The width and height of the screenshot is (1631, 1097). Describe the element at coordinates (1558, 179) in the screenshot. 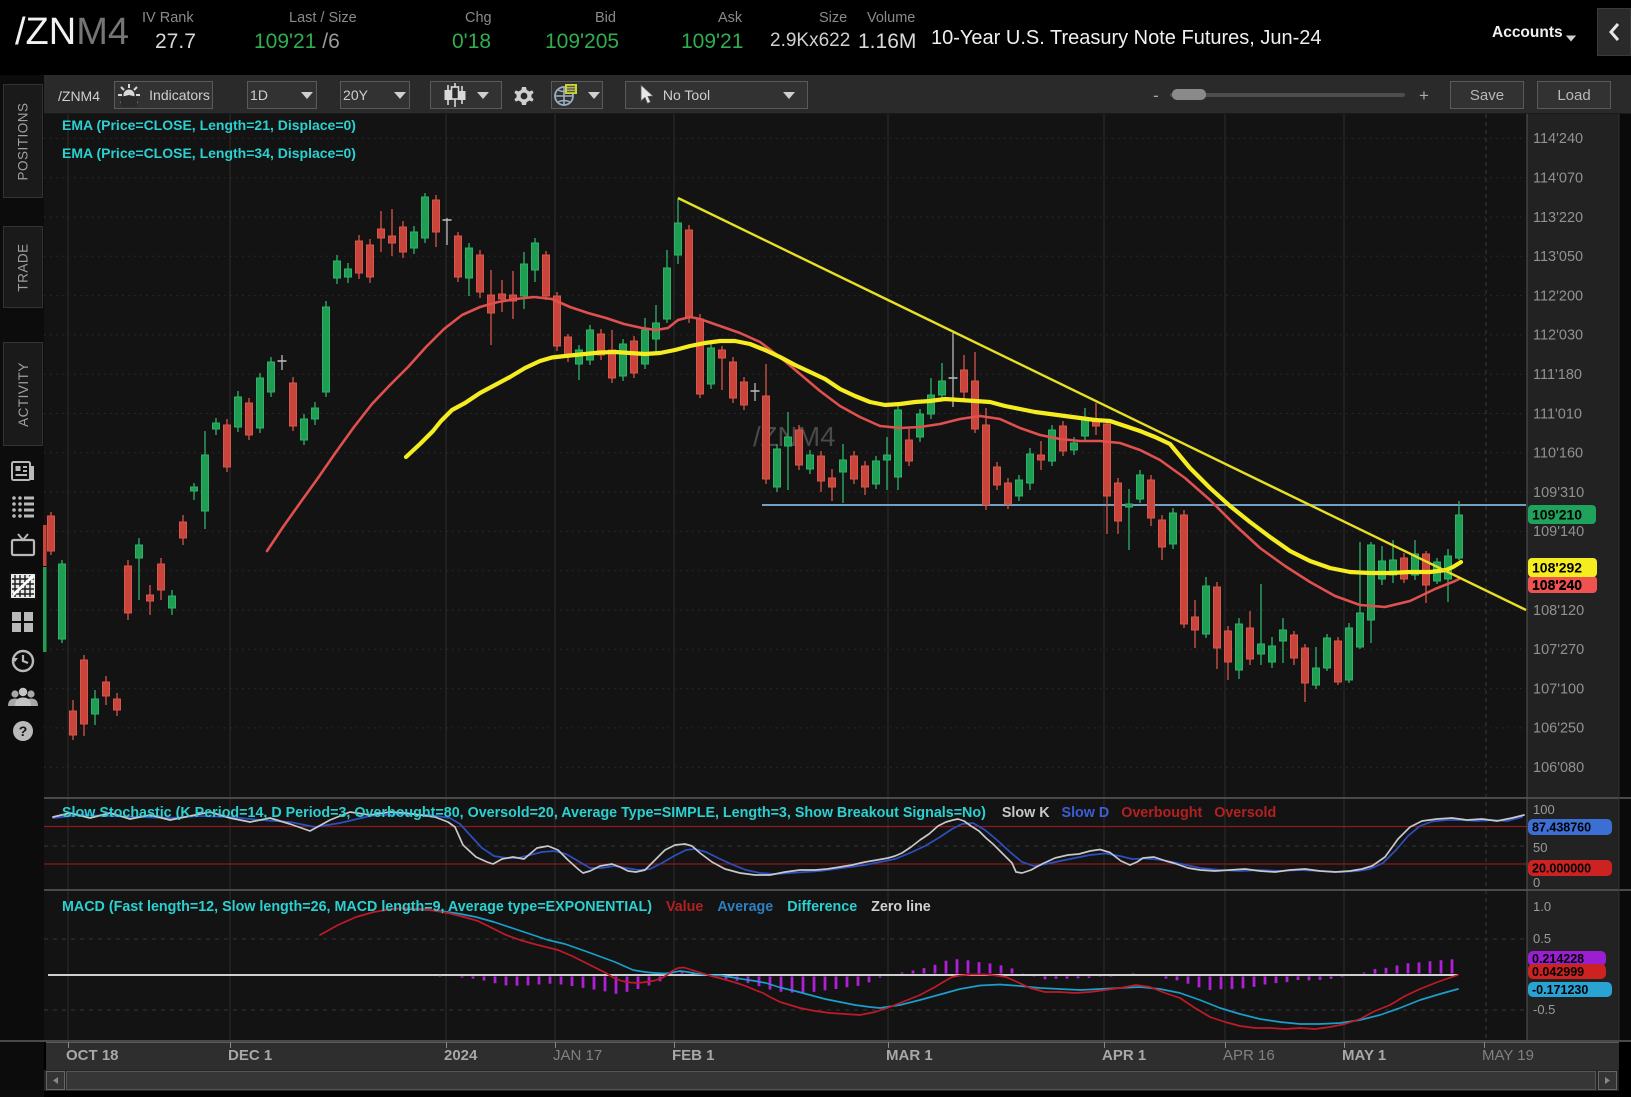

I see `svg-text: 114'070` at that location.